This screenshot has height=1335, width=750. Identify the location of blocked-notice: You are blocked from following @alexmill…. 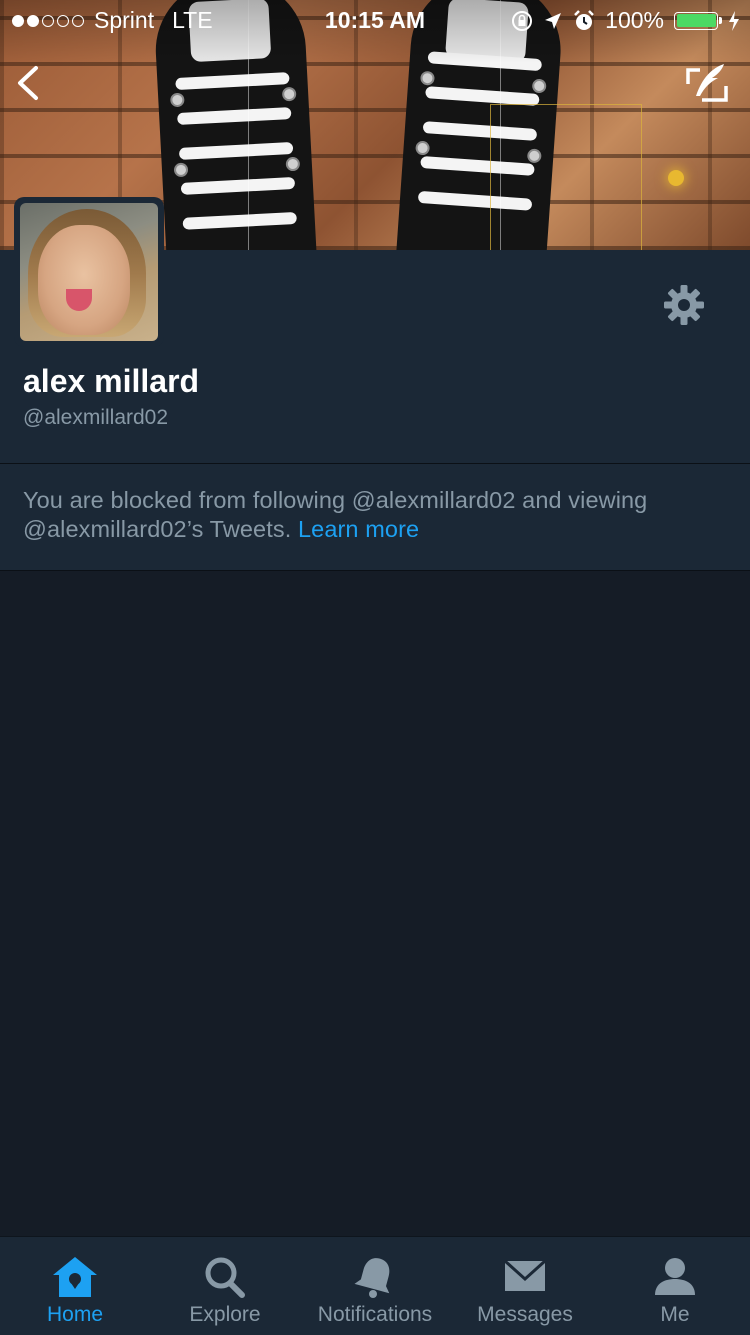
(375, 517).